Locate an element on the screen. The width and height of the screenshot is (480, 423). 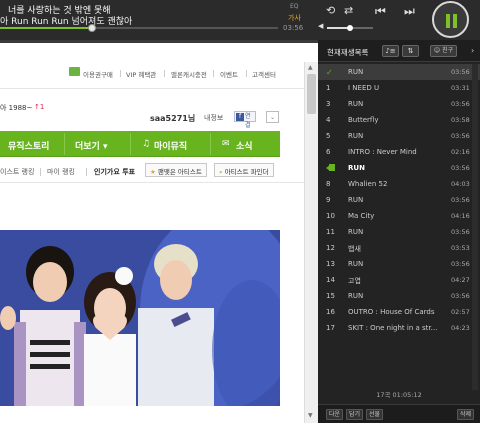
username: saa5271님 is located at coordinates (172, 118).